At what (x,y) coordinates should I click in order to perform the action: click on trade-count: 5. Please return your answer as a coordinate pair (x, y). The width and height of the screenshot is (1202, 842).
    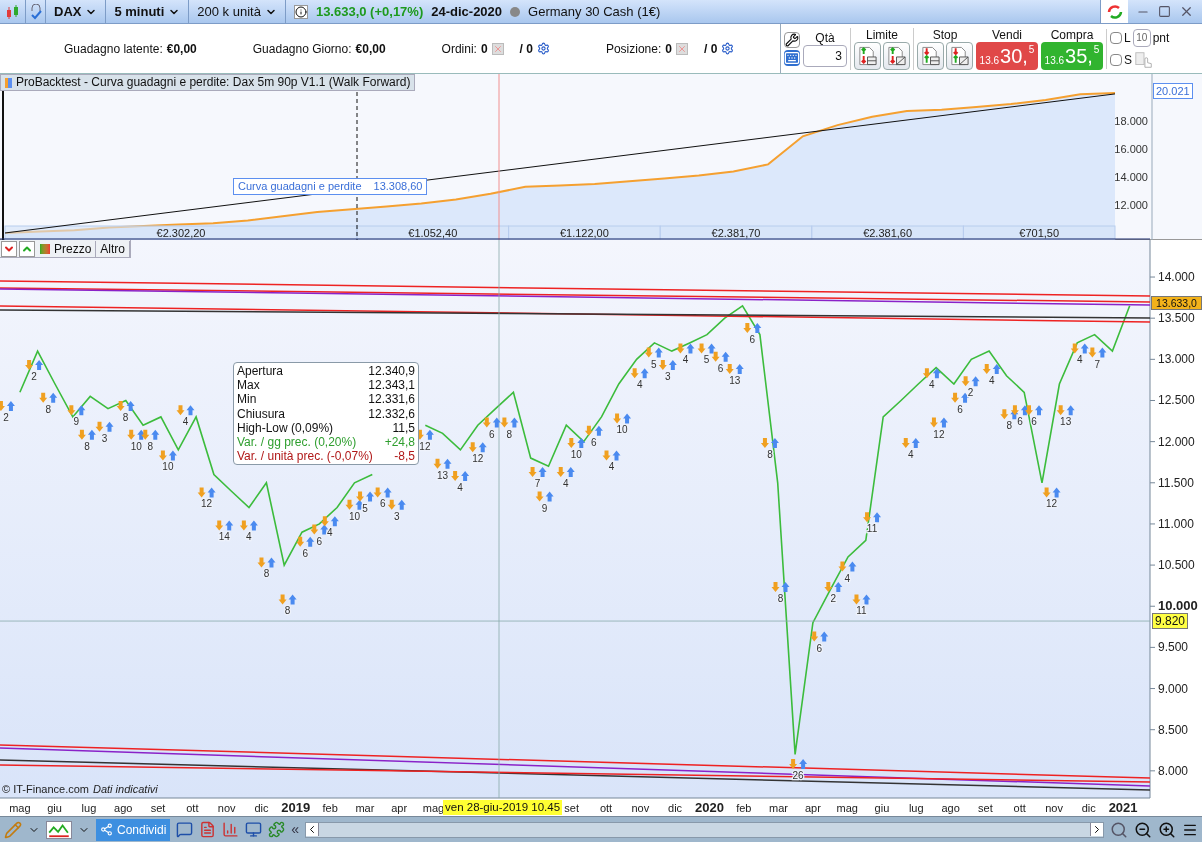
    Looking at the image, I should click on (365, 508).